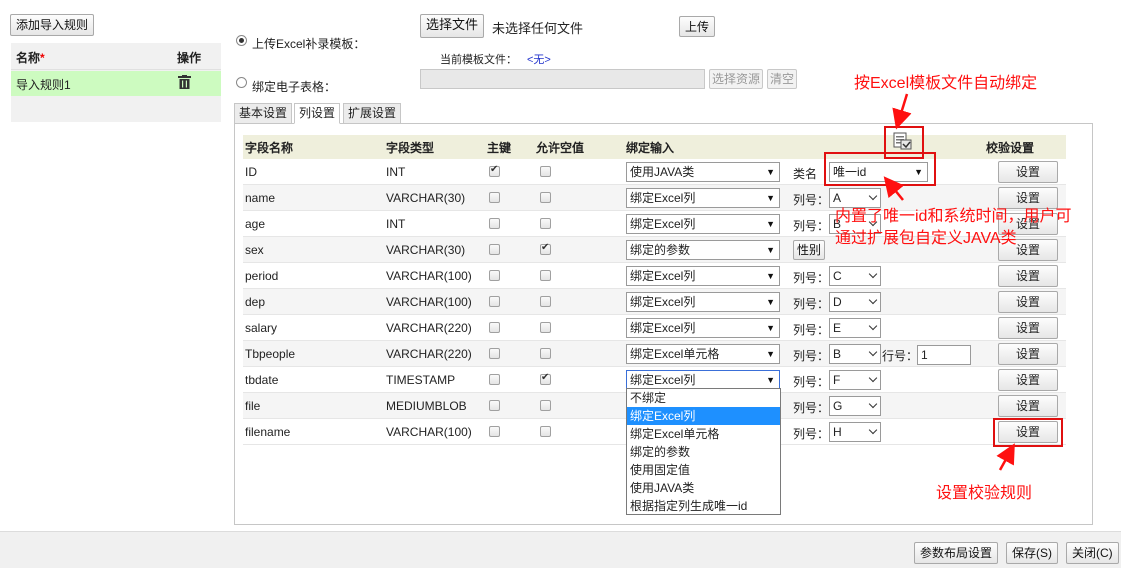 This screenshot has width=1121, height=568. What do you see at coordinates (1092, 553) in the screenshot?
I see `close-button: 关闭(C)` at bounding box center [1092, 553].